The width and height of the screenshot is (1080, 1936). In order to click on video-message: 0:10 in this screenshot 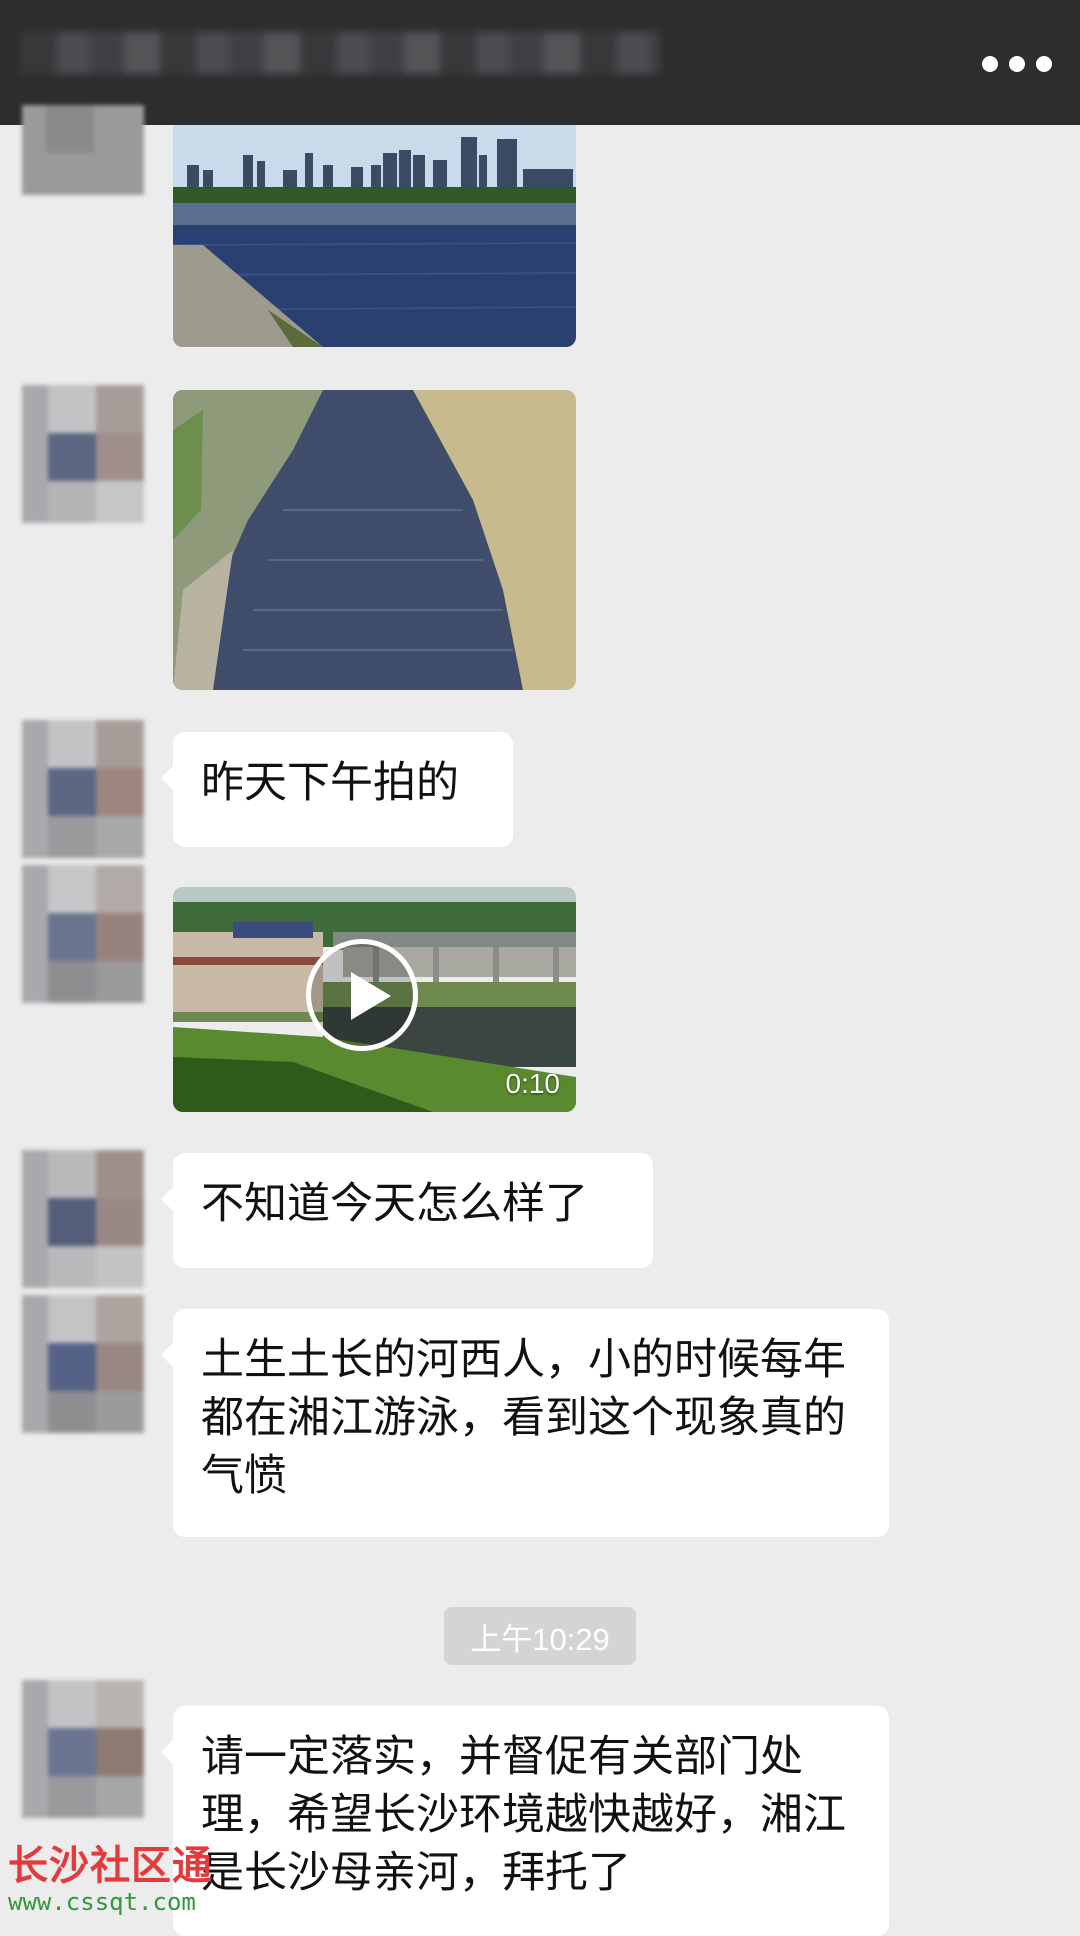, I will do `click(374, 999)`.